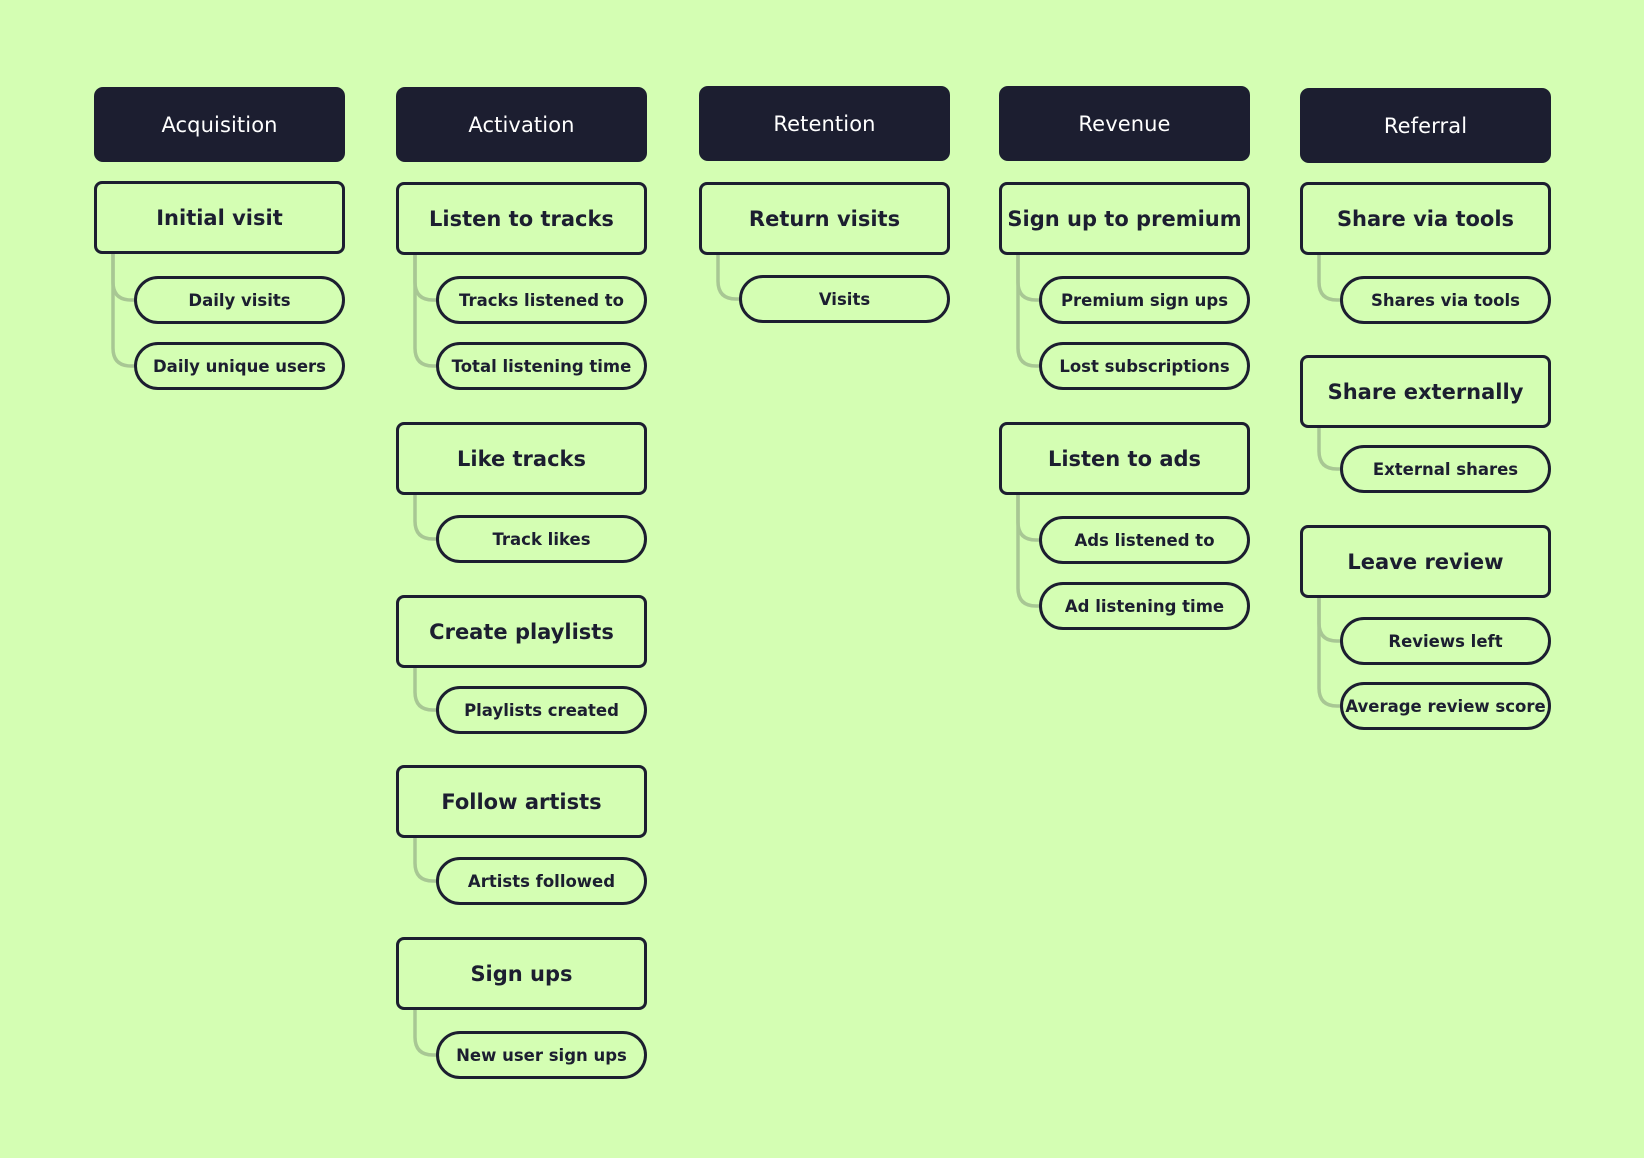 The image size is (1644, 1158). I want to click on metric-label: Daily visits, so click(239, 300).